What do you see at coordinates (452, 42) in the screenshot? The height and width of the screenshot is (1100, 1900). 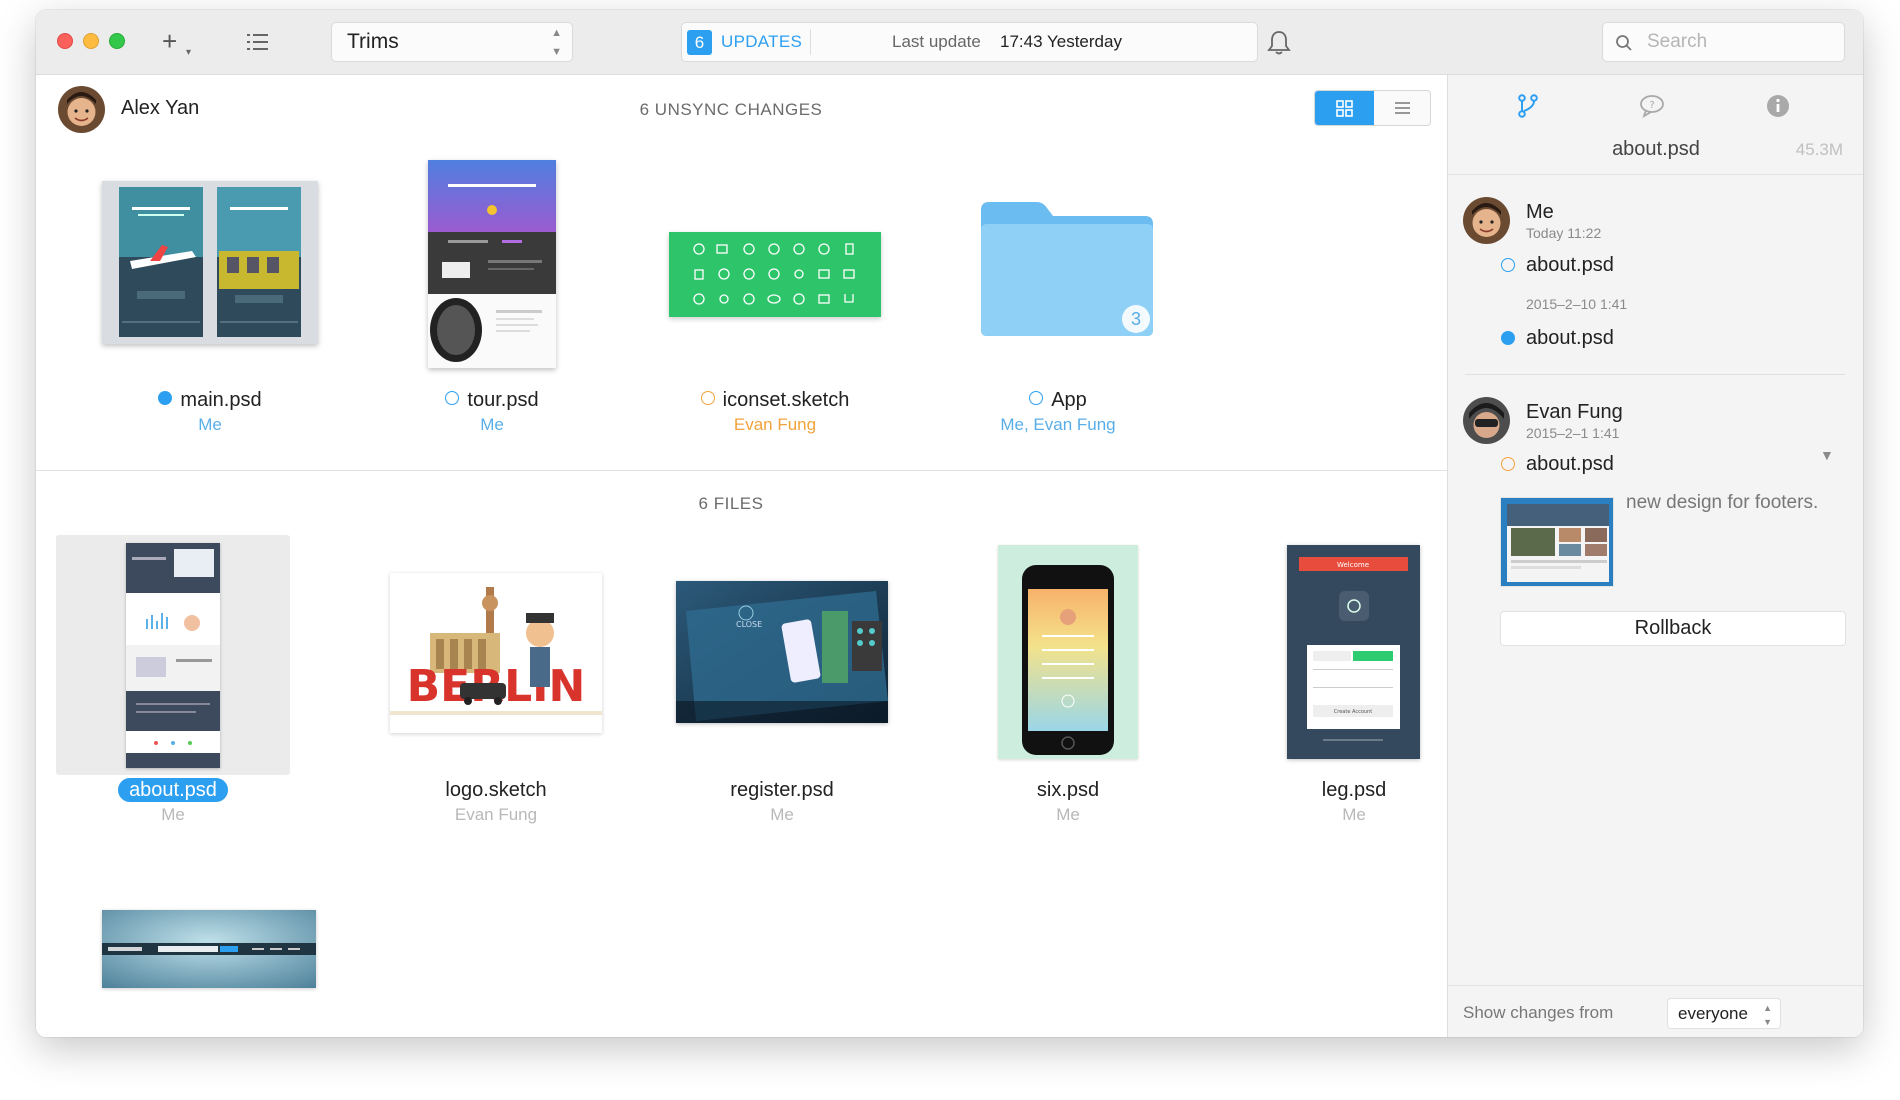 I see `project-select: Trims ▲ ▼` at bounding box center [452, 42].